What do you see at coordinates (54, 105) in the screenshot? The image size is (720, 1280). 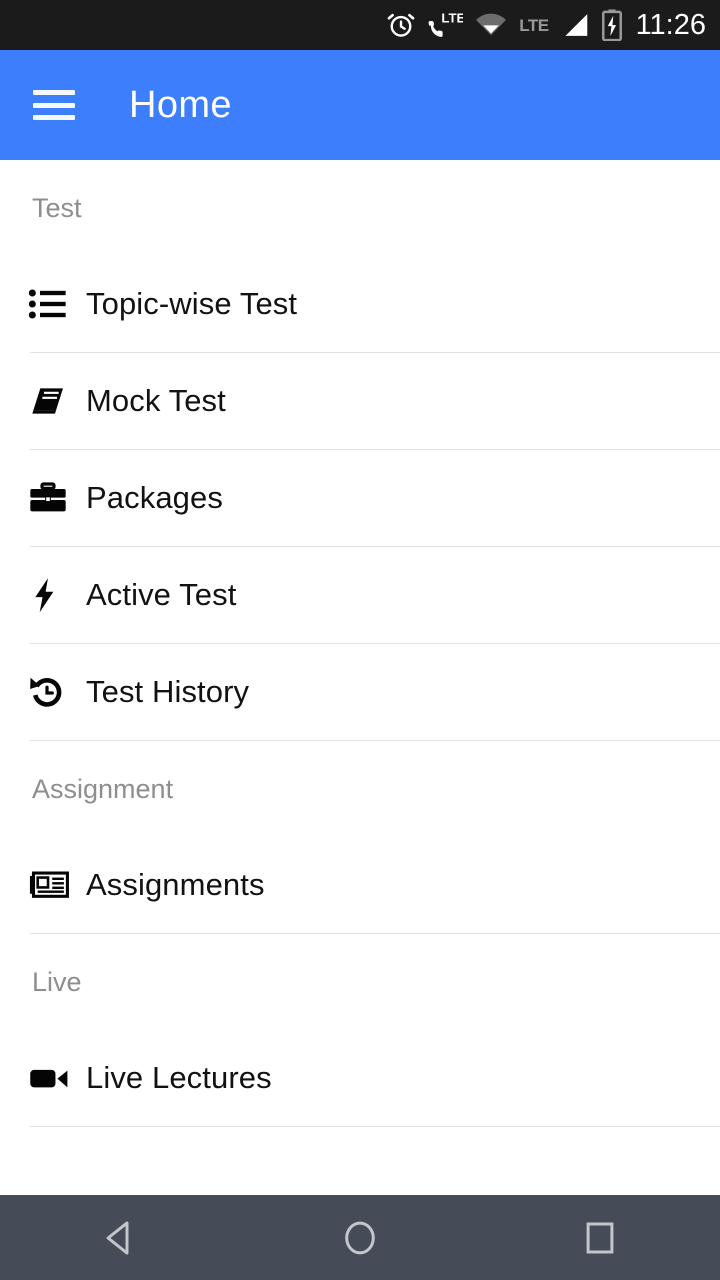 I see `hamburger-menu-icon` at bounding box center [54, 105].